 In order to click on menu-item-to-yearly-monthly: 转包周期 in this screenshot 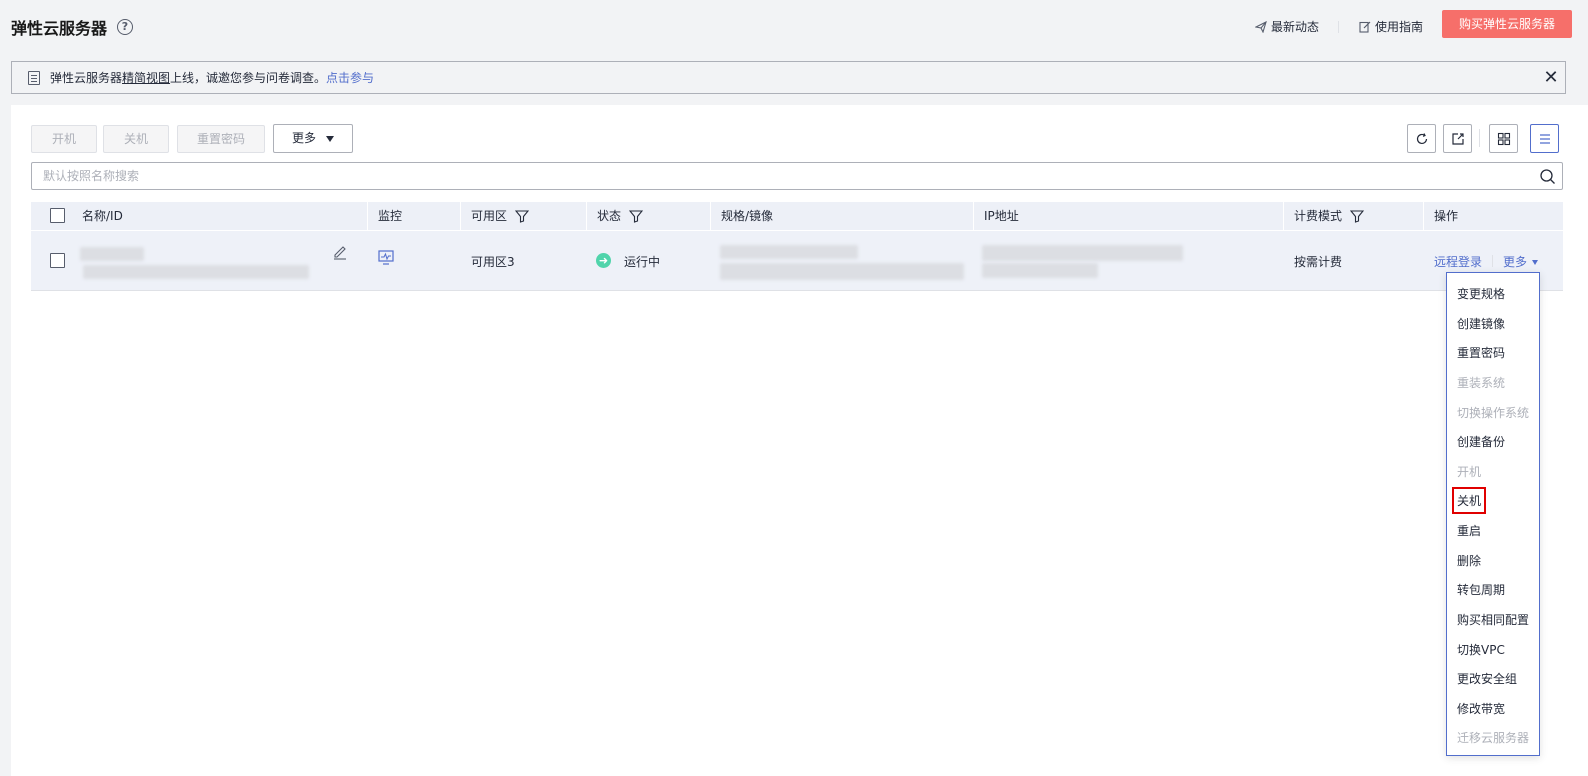, I will do `click(1481, 589)`.